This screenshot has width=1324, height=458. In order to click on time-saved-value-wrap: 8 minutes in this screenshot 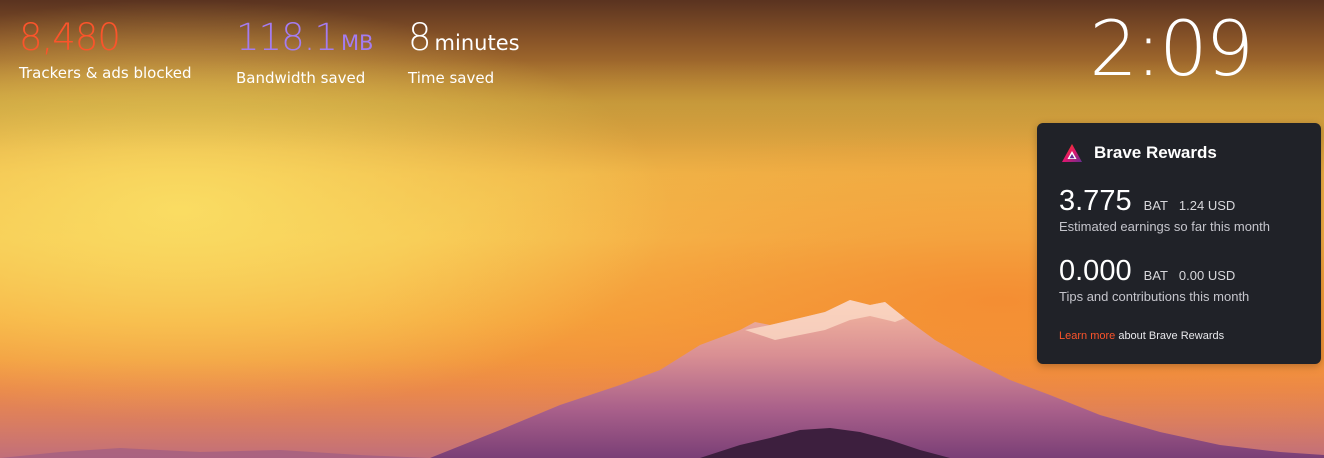, I will do `click(464, 40)`.